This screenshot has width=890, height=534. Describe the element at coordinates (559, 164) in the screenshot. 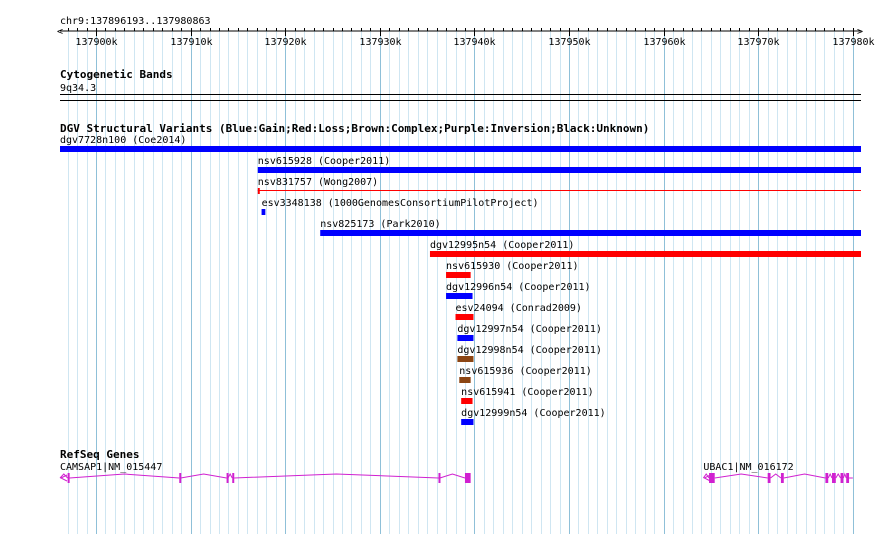

I see `variant-feature: nsv615928 (Cooper2011)` at that location.